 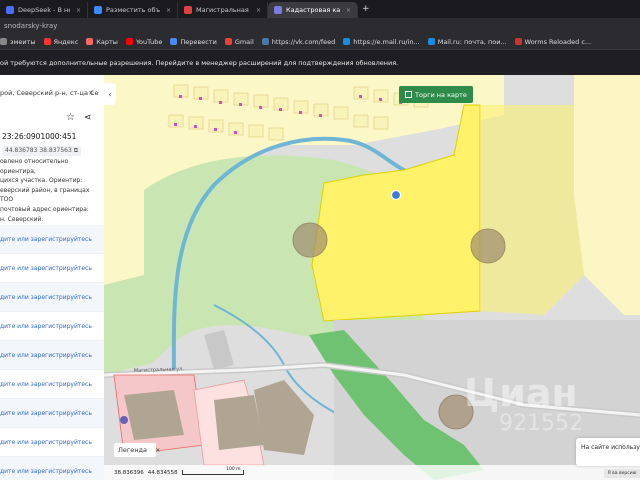 What do you see at coordinates (622, 473) in the screenshot?
I see `cookie-accept-button: Я ва версию` at bounding box center [622, 473].